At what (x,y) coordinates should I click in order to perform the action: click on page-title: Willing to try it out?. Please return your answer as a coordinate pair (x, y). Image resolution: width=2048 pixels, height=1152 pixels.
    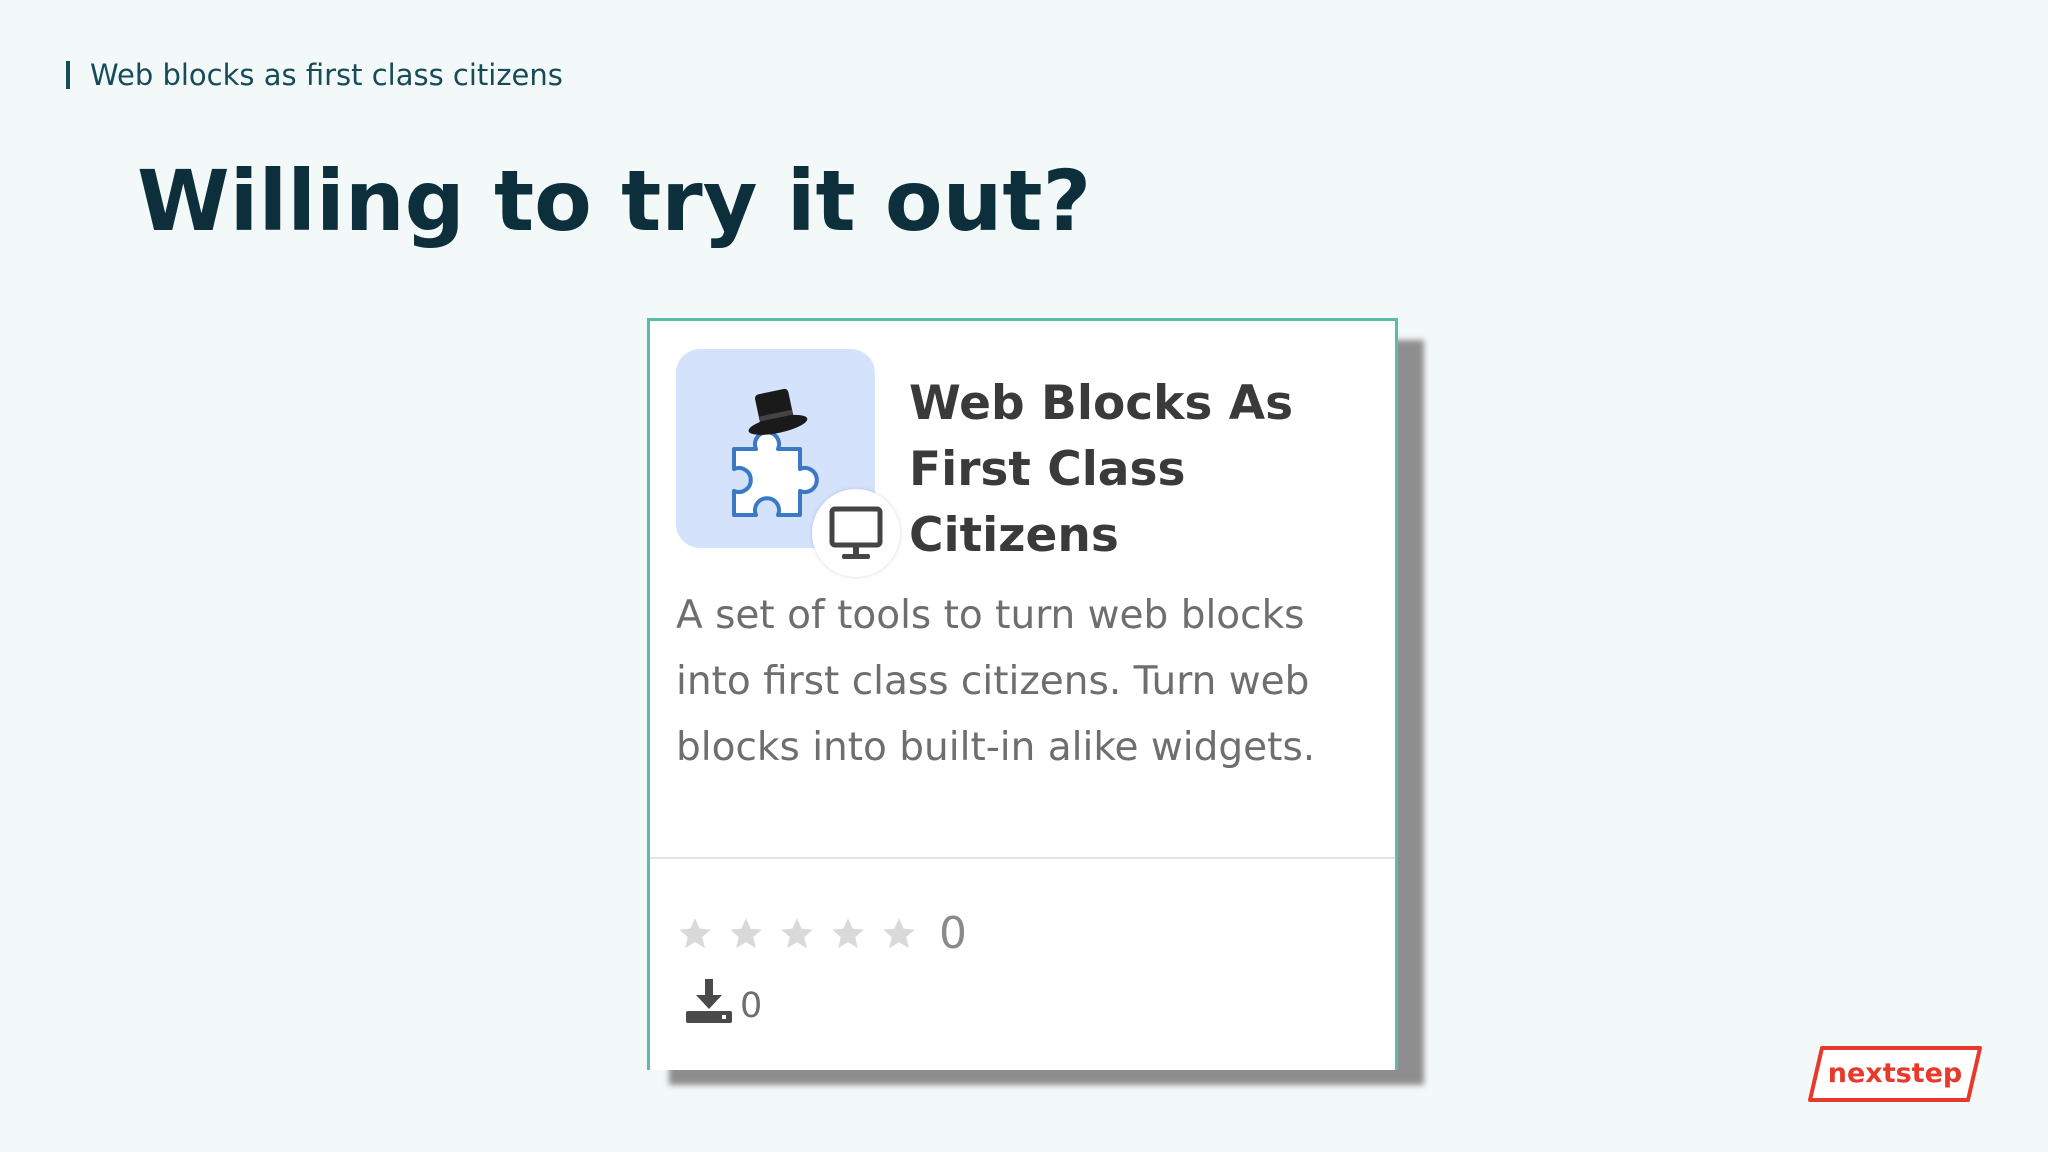
    Looking at the image, I should click on (614, 201).